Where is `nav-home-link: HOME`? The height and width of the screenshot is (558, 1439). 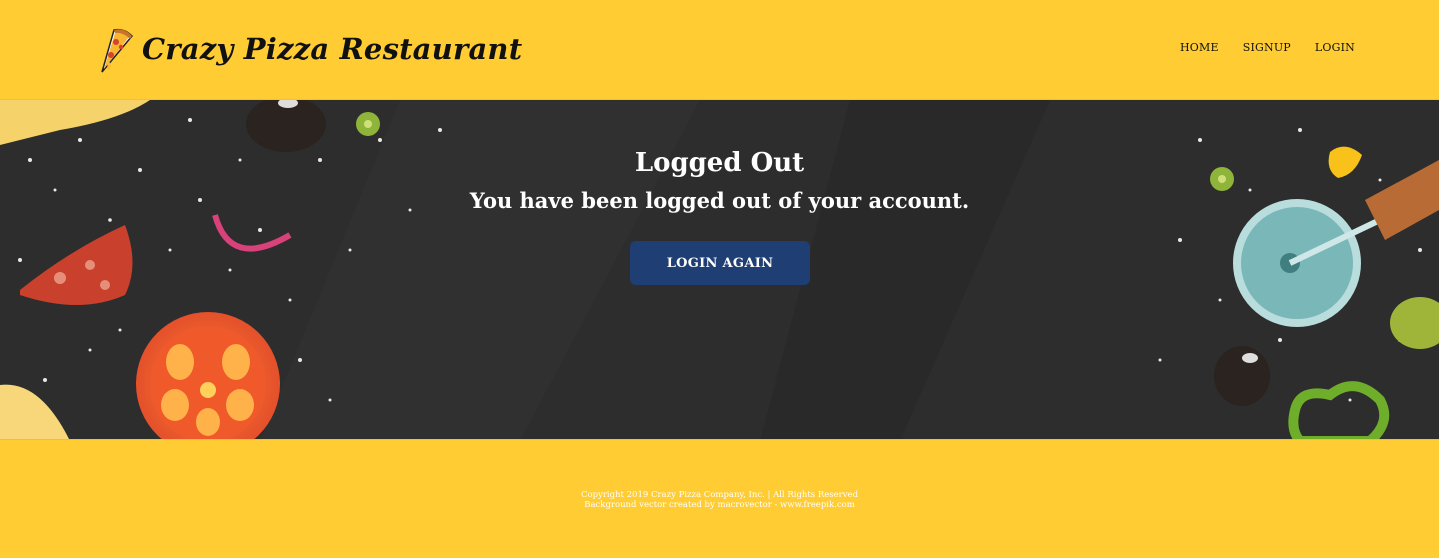 nav-home-link: HOME is located at coordinates (1199, 47).